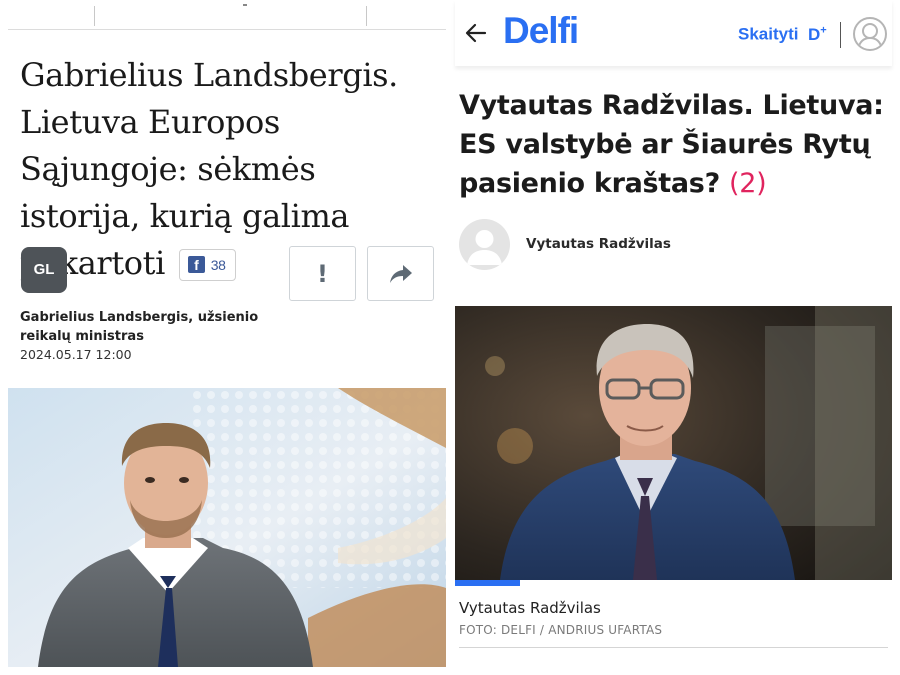  What do you see at coordinates (817, 34) in the screenshot?
I see `dplus-label: D+` at bounding box center [817, 34].